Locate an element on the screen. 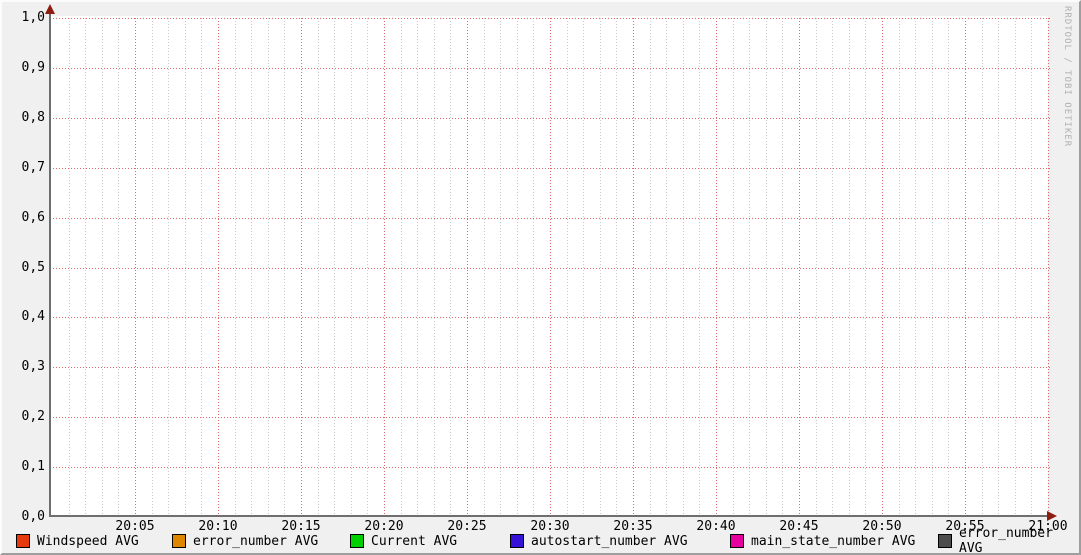 The height and width of the screenshot is (555, 1081). legend-item: Current AVG is located at coordinates (403, 541).